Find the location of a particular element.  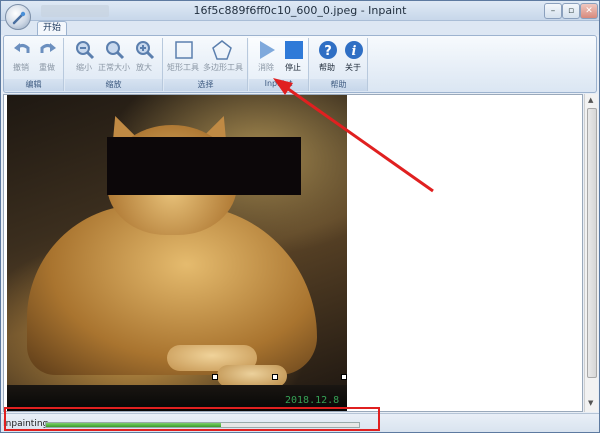

zoom-normal-button: 正常大小 is located at coordinates (114, 57).